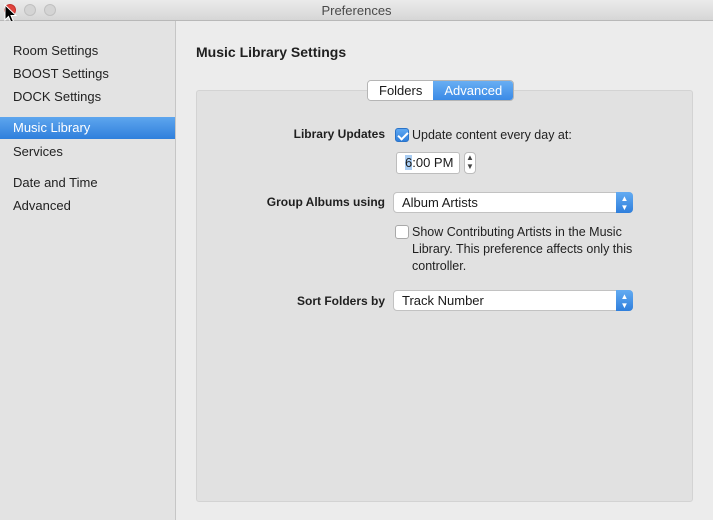 The width and height of the screenshot is (713, 520). I want to click on sidebar-item-room-settings: Room Settings, so click(87, 51).